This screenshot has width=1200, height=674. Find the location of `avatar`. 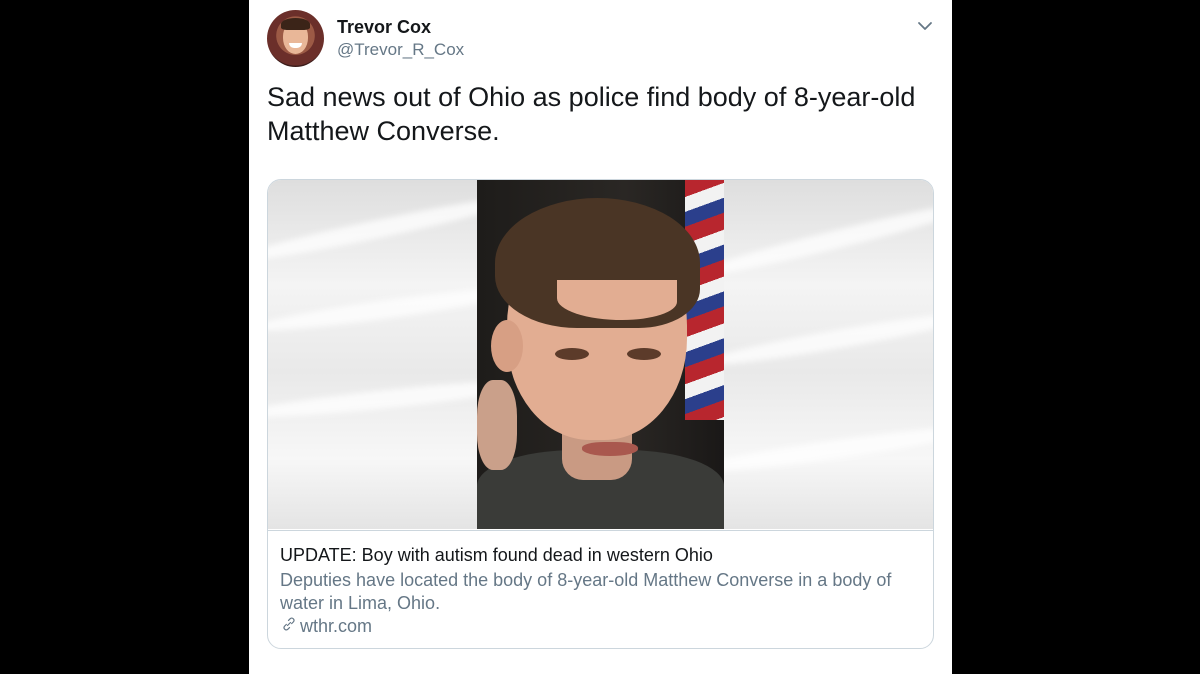

avatar is located at coordinates (295, 38).